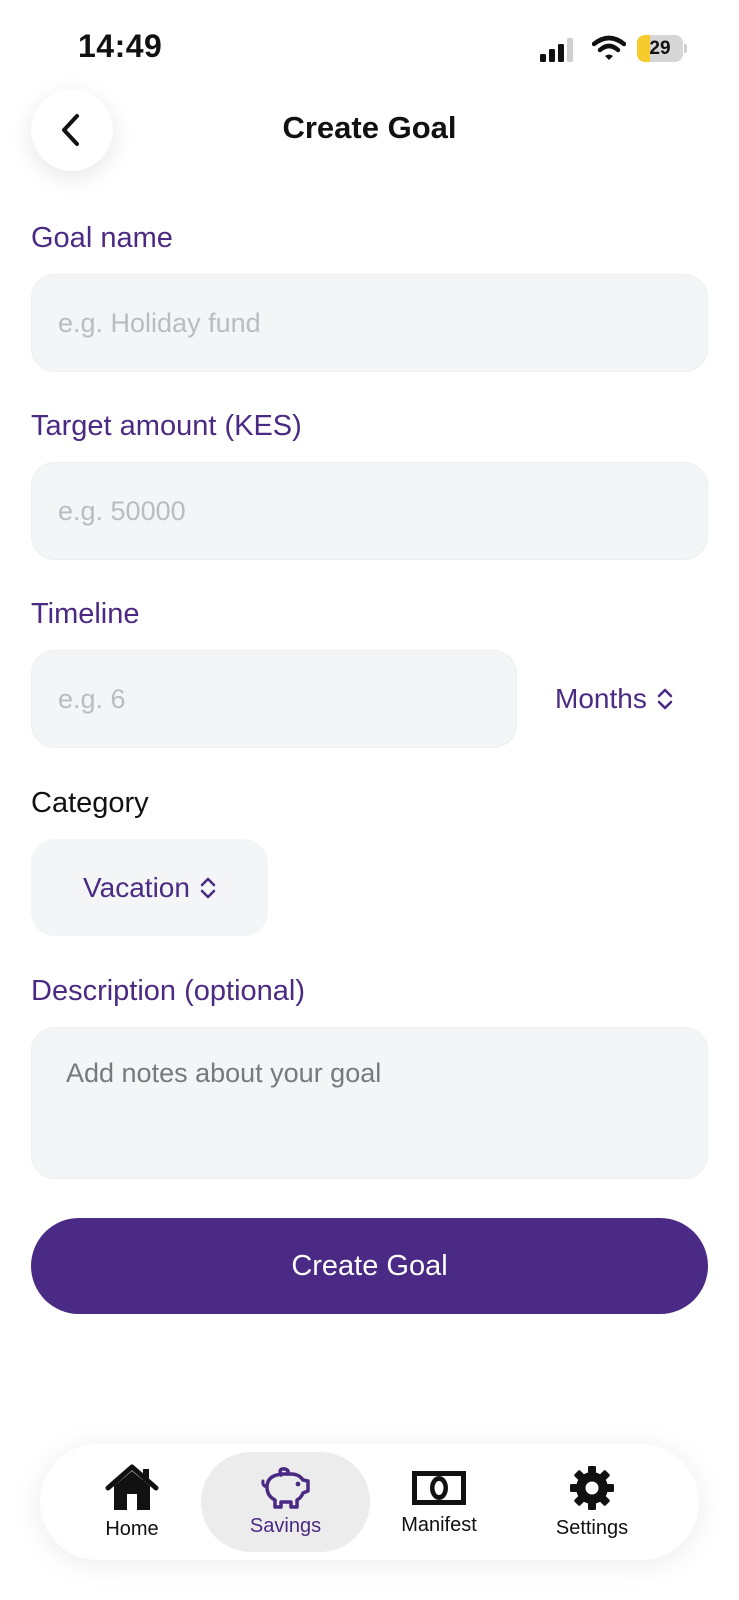  Describe the element at coordinates (285, 1525) in the screenshot. I see `tab-savings-label: Savings` at that location.